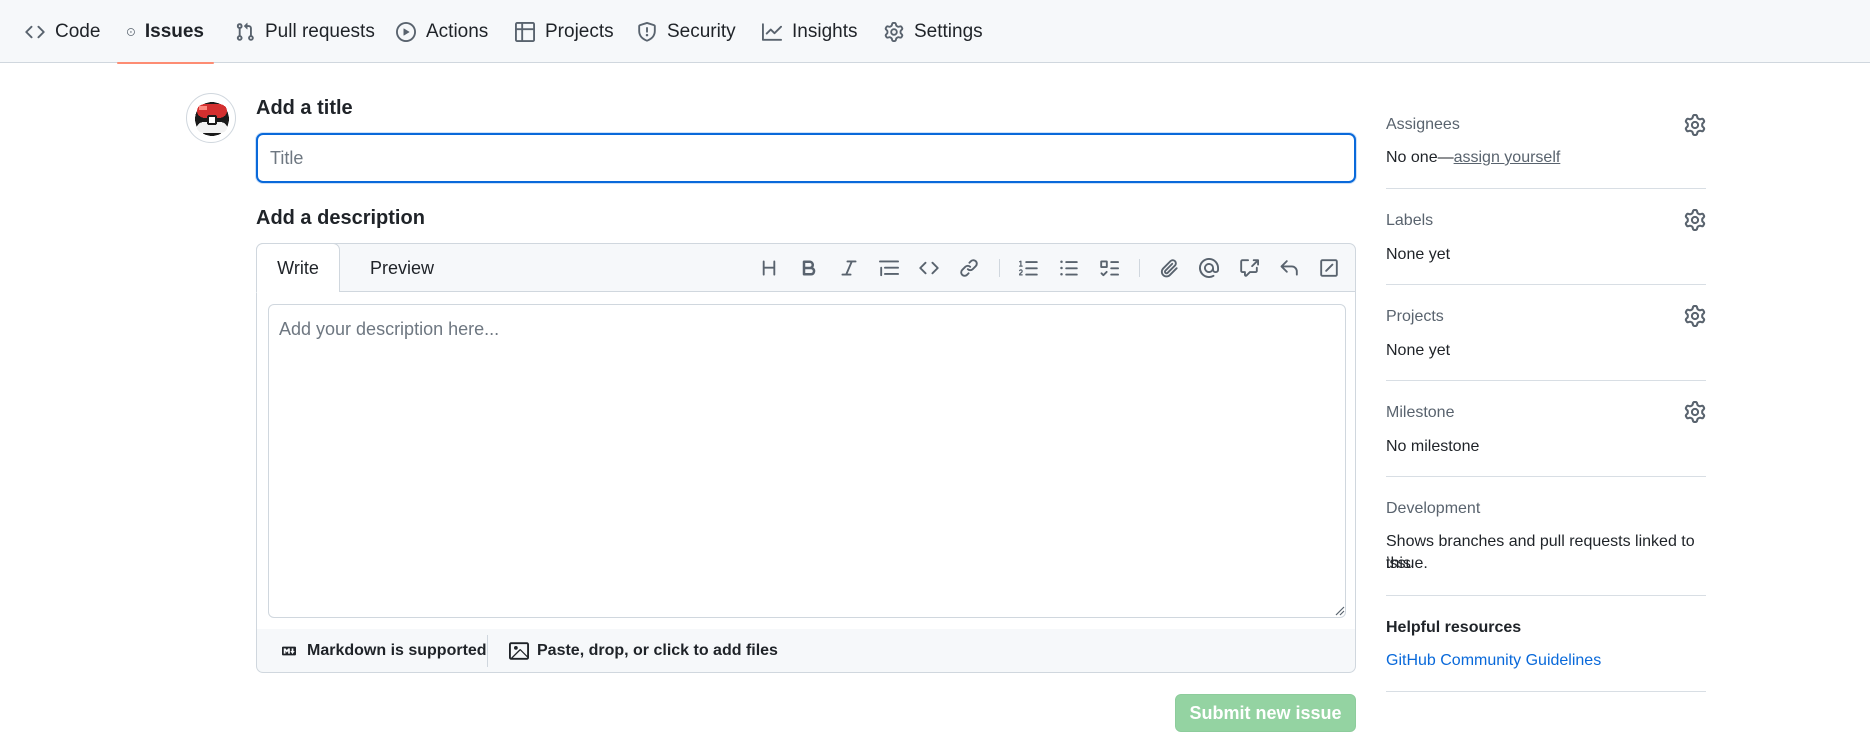  Describe the element at coordinates (772, 31) in the screenshot. I see `graph-icon` at that location.